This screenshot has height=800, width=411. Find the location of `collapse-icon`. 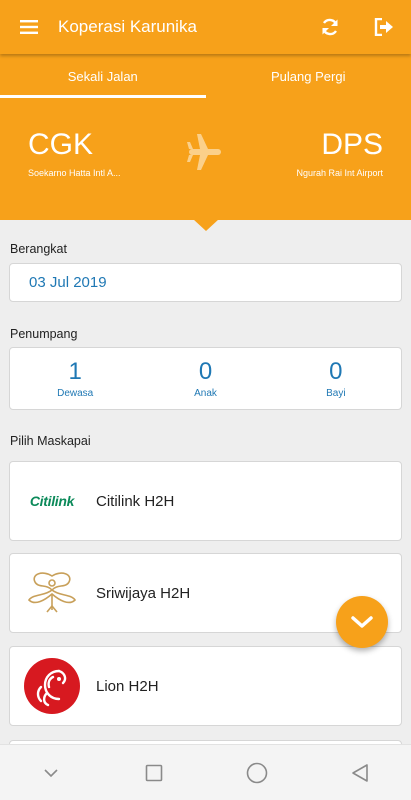

collapse-icon is located at coordinates (51, 772).